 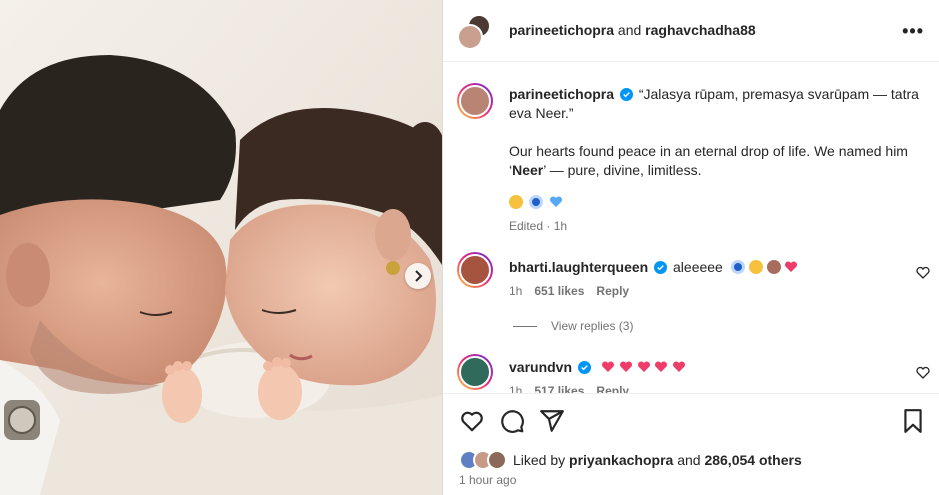 I want to click on like-heart-icon, so click(x=472, y=421).